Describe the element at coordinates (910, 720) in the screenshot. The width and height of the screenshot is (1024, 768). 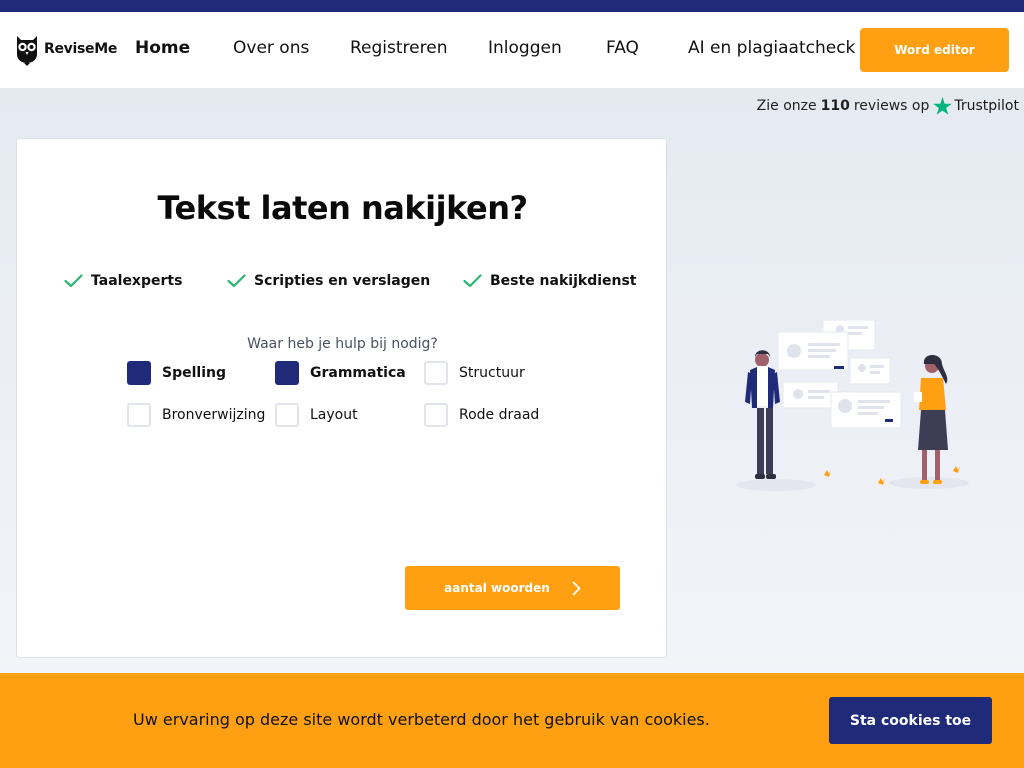
I see `accept-cookies-button: Sta cookies toe` at that location.